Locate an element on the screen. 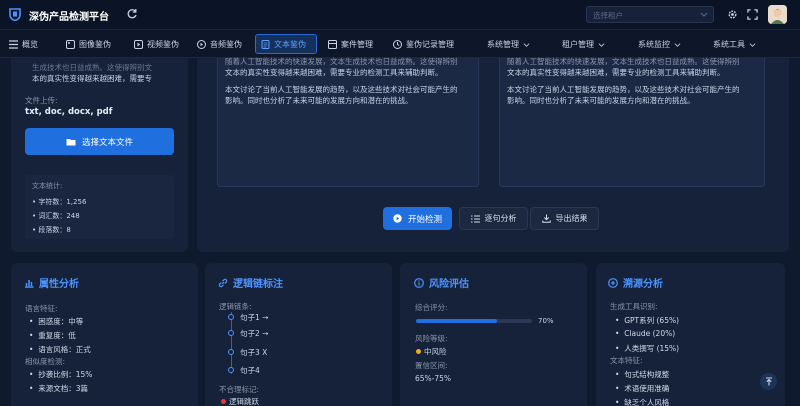 Image resolution: width=800 pixels, height=406 pixels. text-stats-panel: 文本统计: • 字符数：1,256 • 词汇数：248 • 段落数：8 is located at coordinates (99, 207).